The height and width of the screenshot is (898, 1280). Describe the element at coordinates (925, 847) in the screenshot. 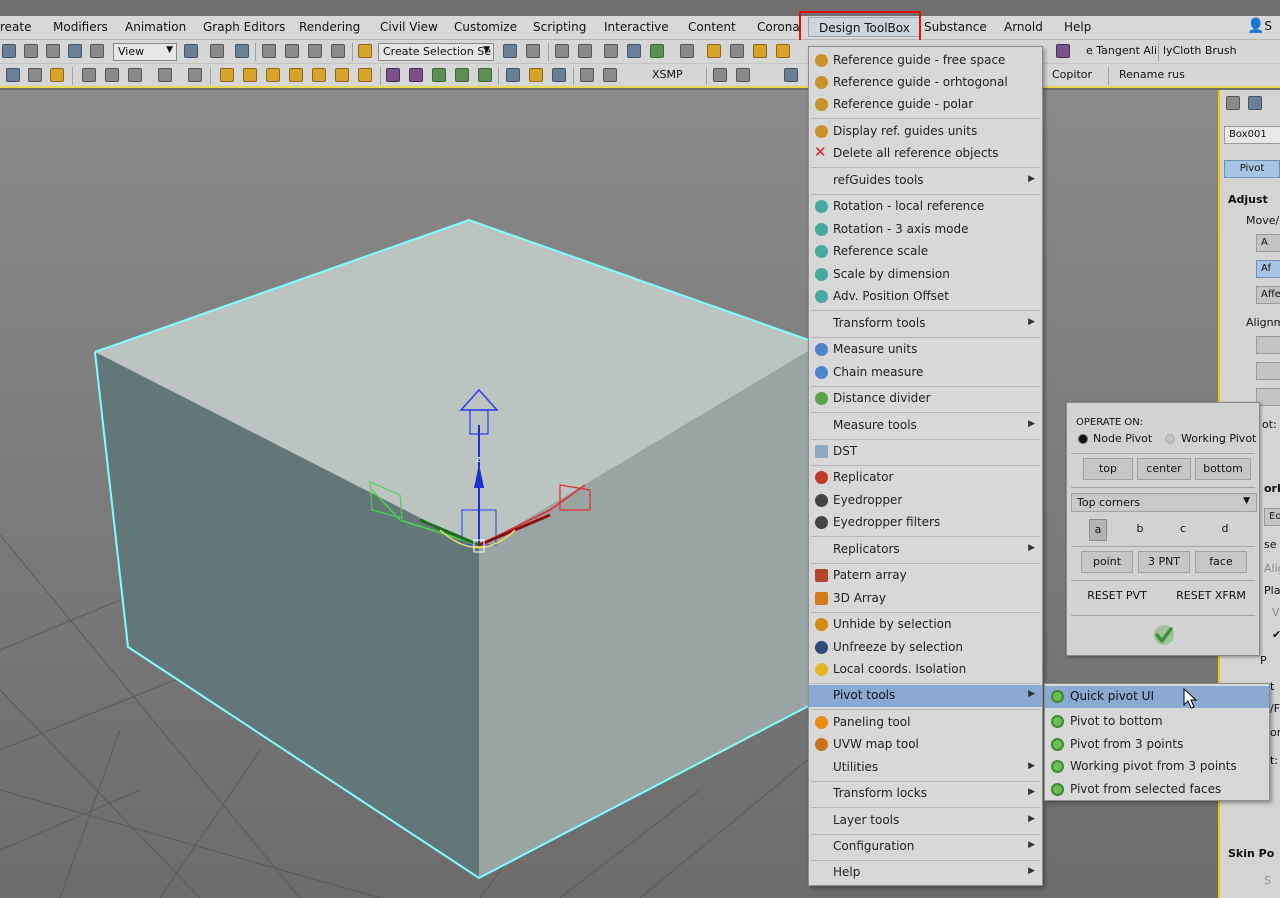

I see `menu-item-configuration: Configuration ▶` at that location.